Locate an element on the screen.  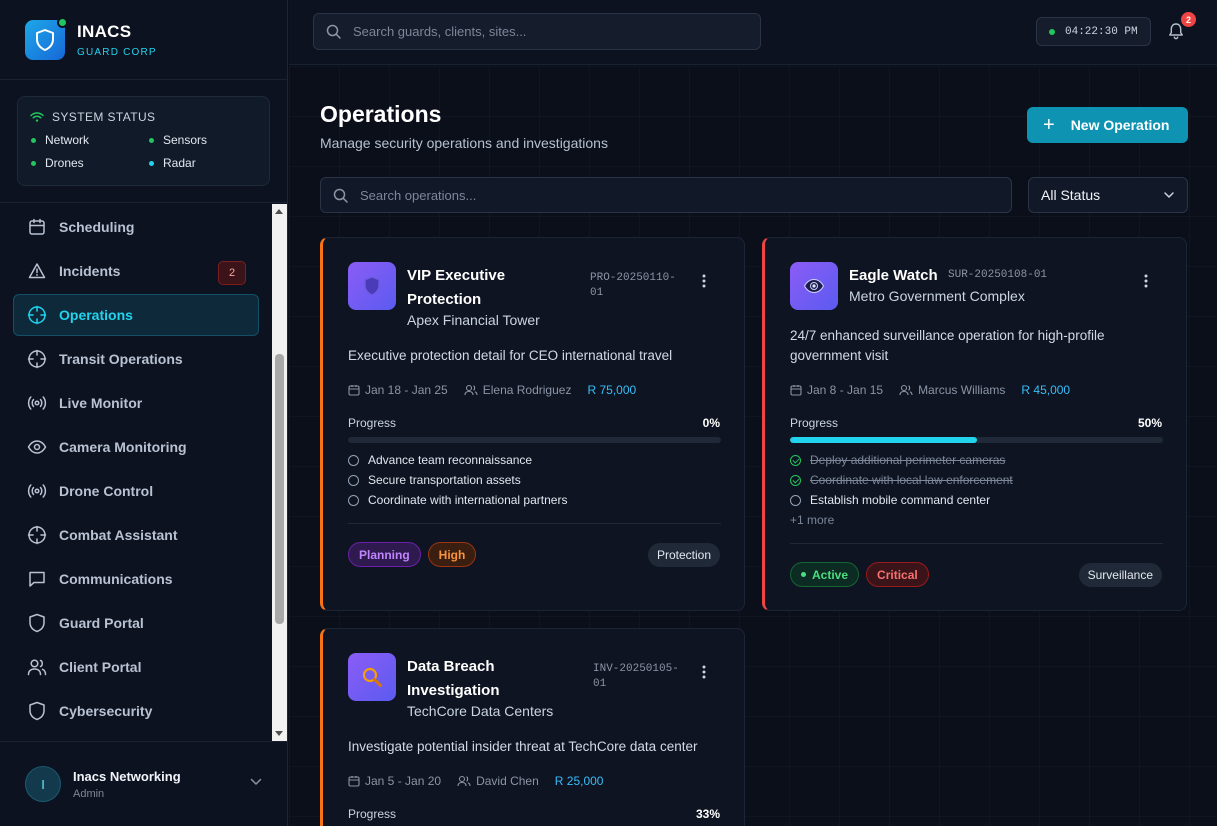
operation-lead: Marcus Williams is located at coordinates (962, 390).